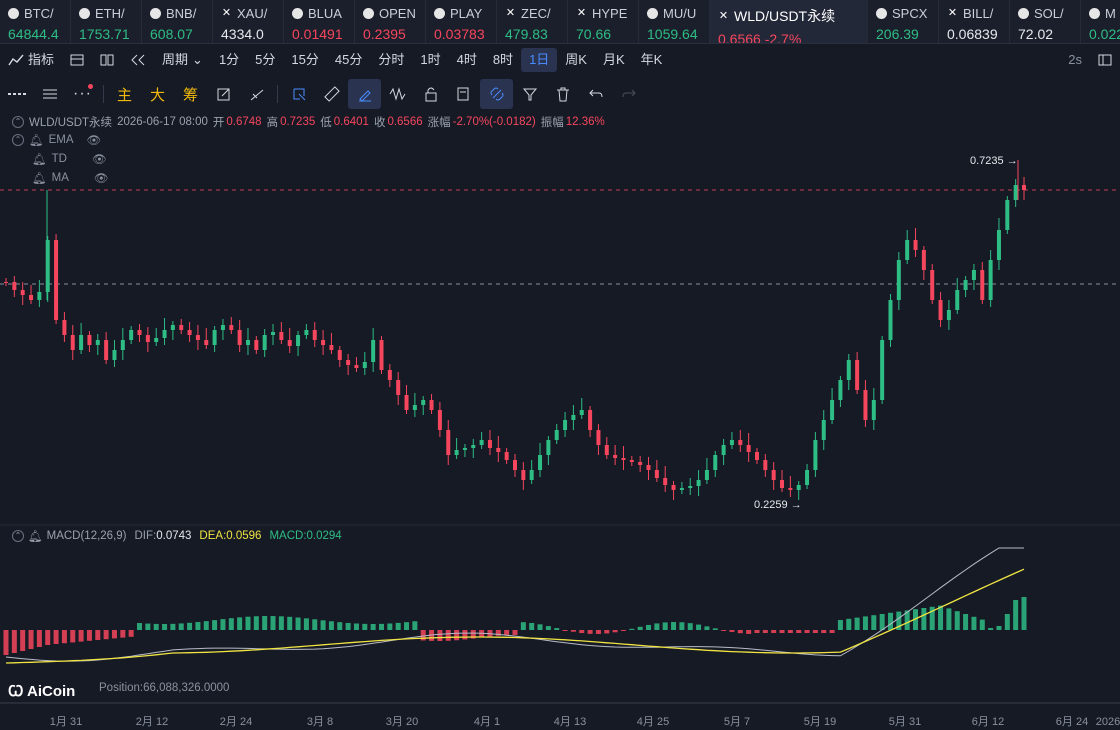 The width and height of the screenshot is (1120, 730). I want to click on ticker-tab: BLUA 0.01491, so click(319, 21).